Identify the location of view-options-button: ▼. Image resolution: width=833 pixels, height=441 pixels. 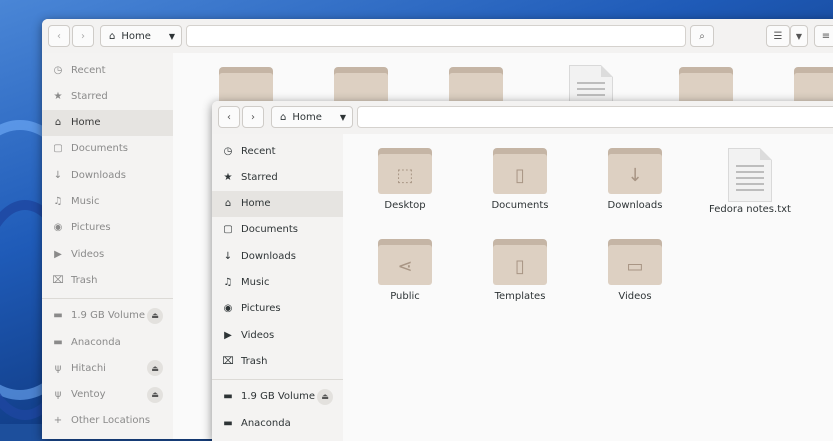
(799, 36).